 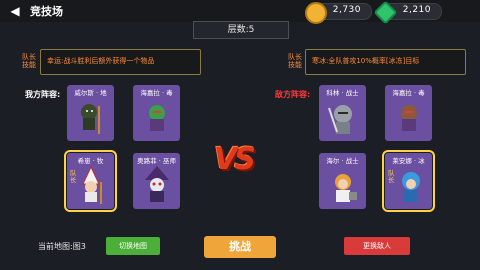 I want to click on ally-hero-card-2: 海嘉拉 · 毒, so click(x=156, y=113).